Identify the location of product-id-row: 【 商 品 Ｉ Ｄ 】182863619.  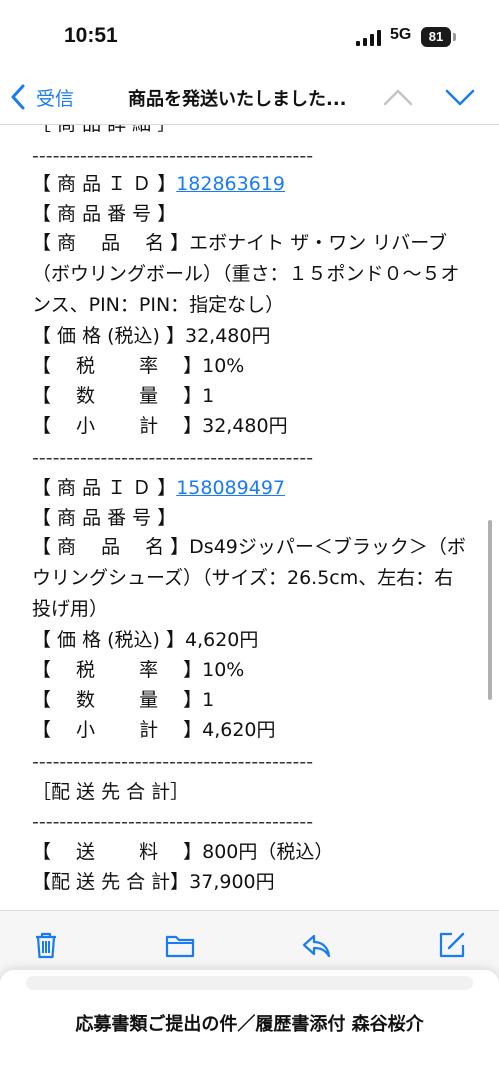
(158, 184).